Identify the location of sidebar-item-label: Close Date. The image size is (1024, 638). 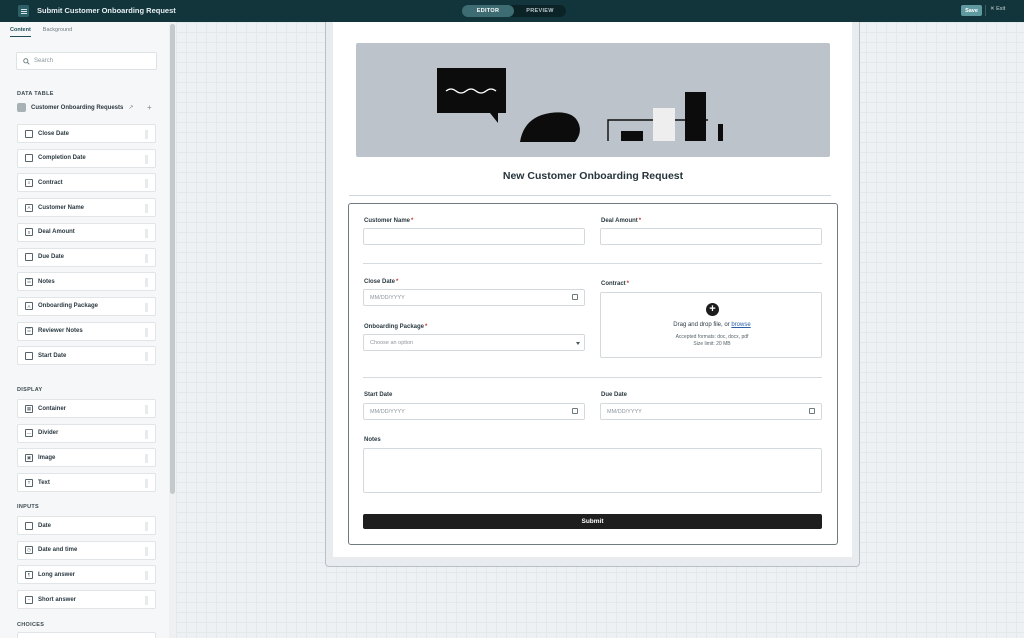
(54, 133).